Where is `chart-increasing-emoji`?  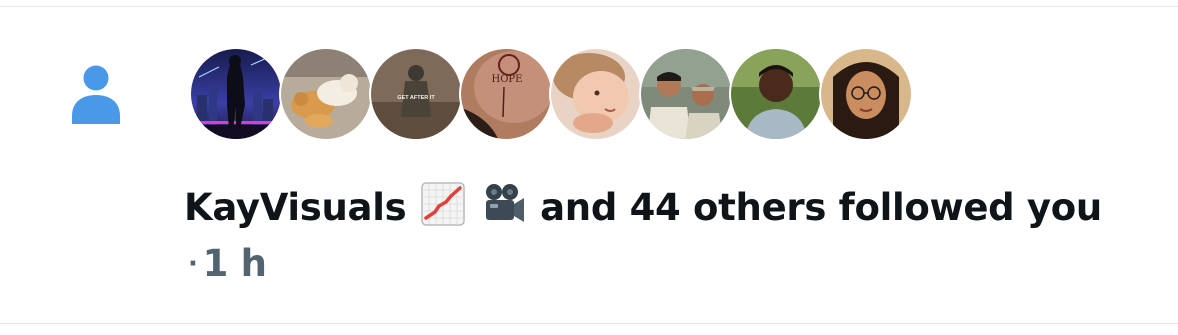 chart-increasing-emoji is located at coordinates (443, 204).